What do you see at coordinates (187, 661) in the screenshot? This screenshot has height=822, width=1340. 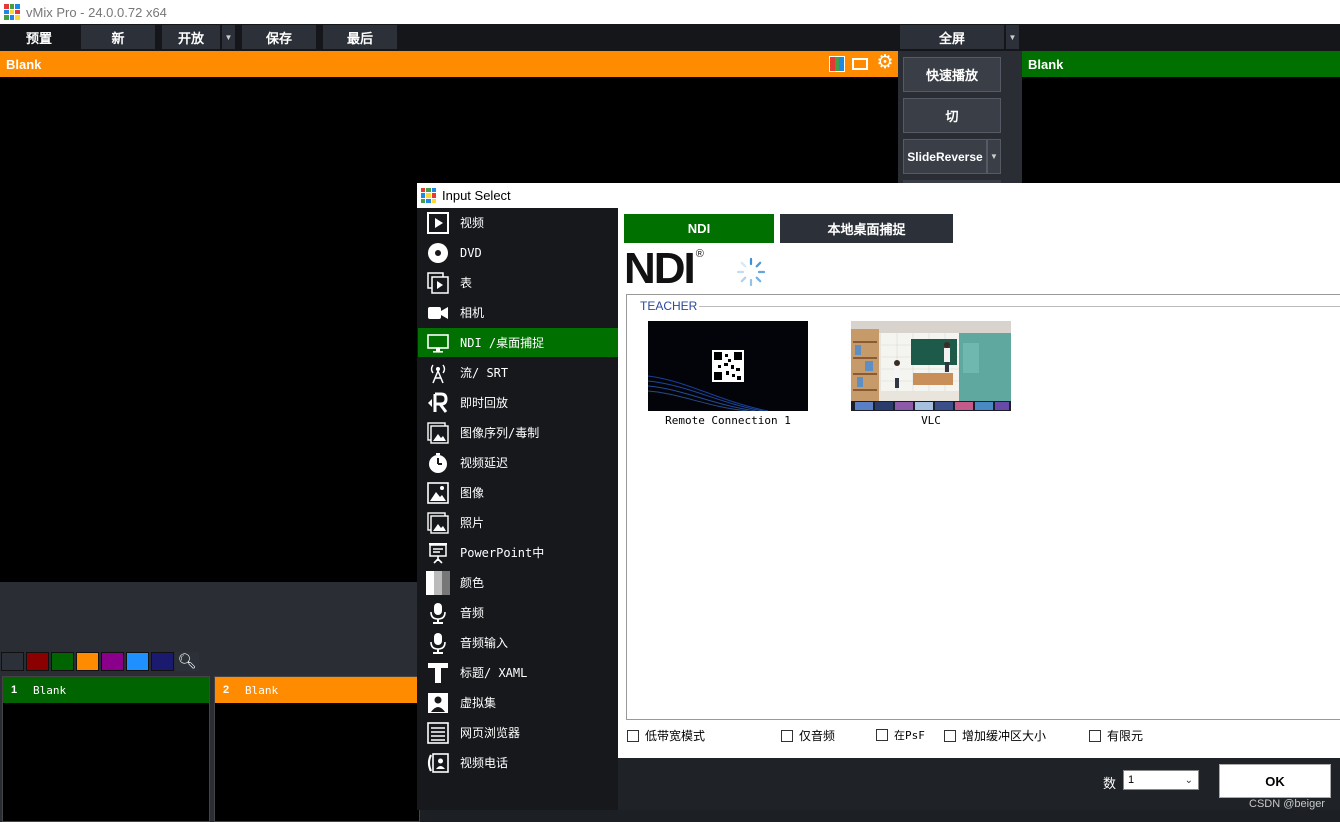 I see `search-icon: 🔍︎` at bounding box center [187, 661].